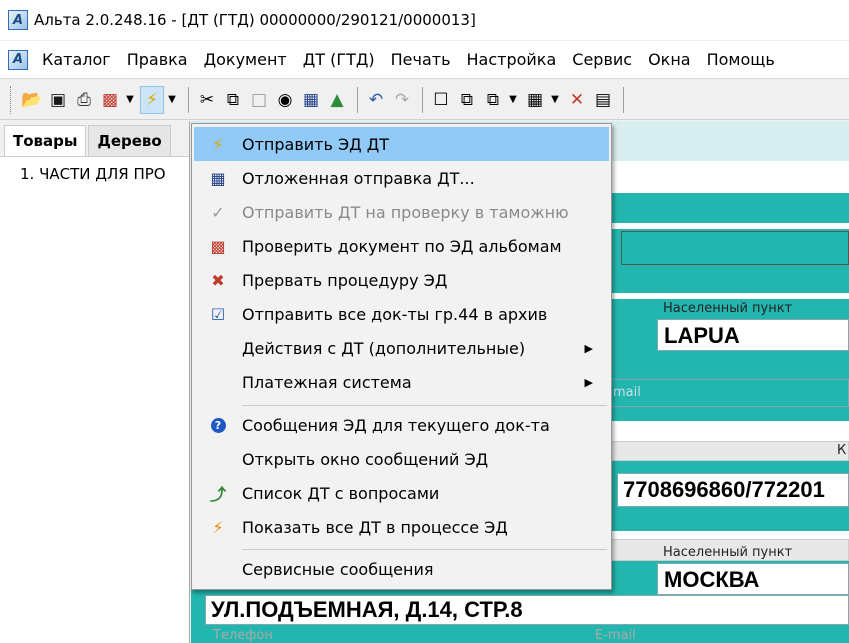 This screenshot has height=643, width=849. What do you see at coordinates (233, 100) in the screenshot?
I see `copy-icon: ⧉` at bounding box center [233, 100].